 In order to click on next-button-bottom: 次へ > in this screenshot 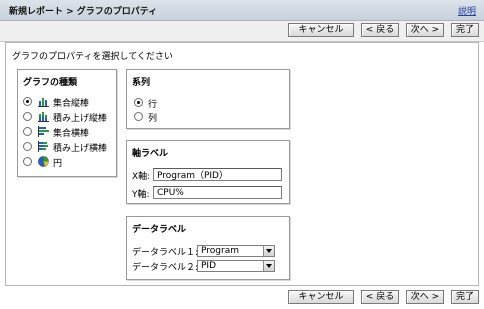, I will do `click(425, 297)`.